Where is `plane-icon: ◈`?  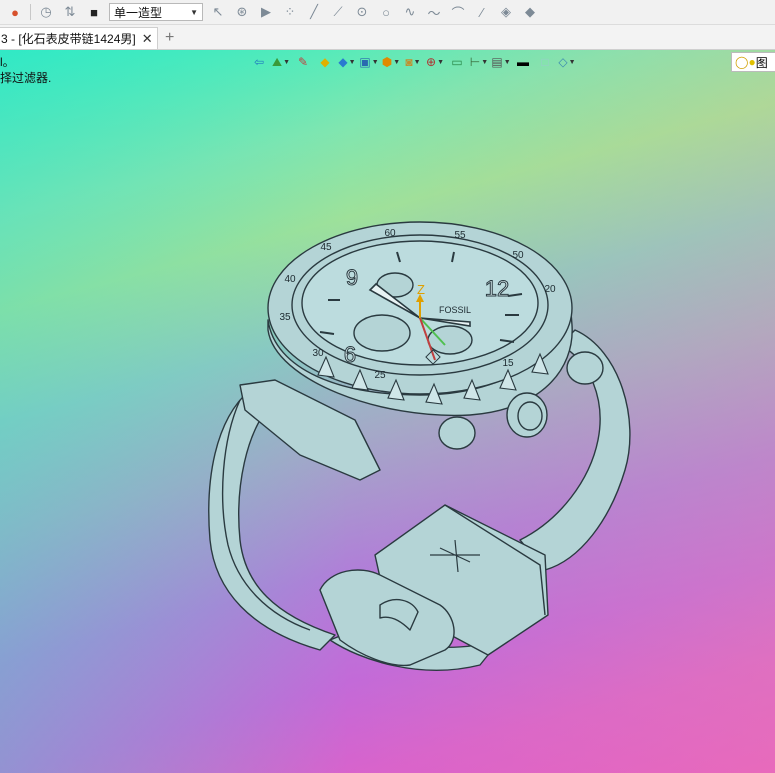 plane-icon: ◈ is located at coordinates (506, 12).